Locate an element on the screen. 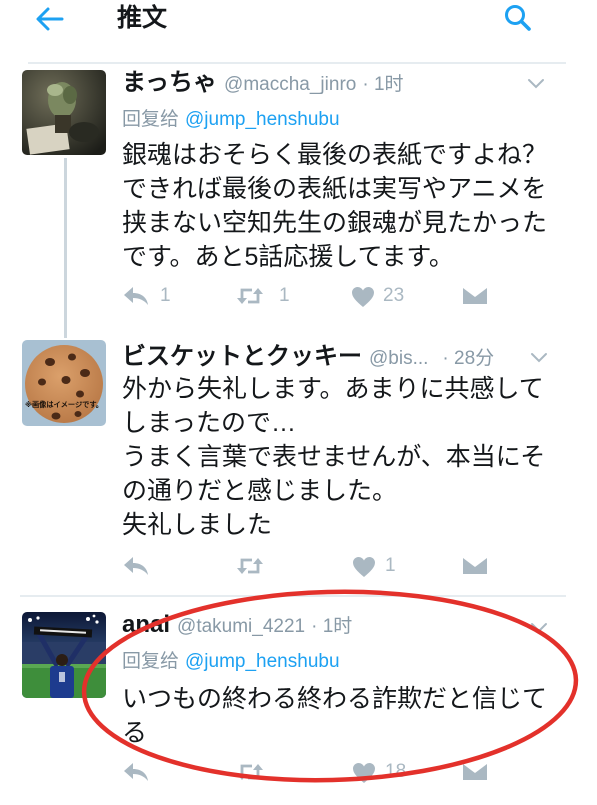 The height and width of the screenshot is (805, 597). tweet-header: anai @takumi_4221 · 1时 is located at coordinates (237, 625).